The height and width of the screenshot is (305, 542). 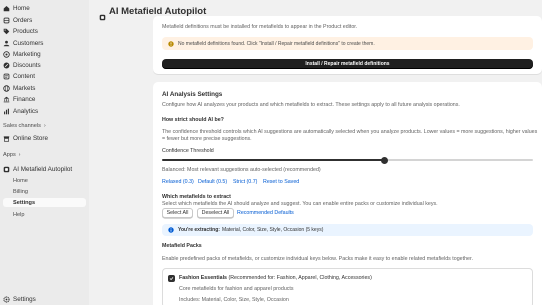 I want to click on install-repair-button: Install / Repair metafield definitions, so click(x=347, y=64).